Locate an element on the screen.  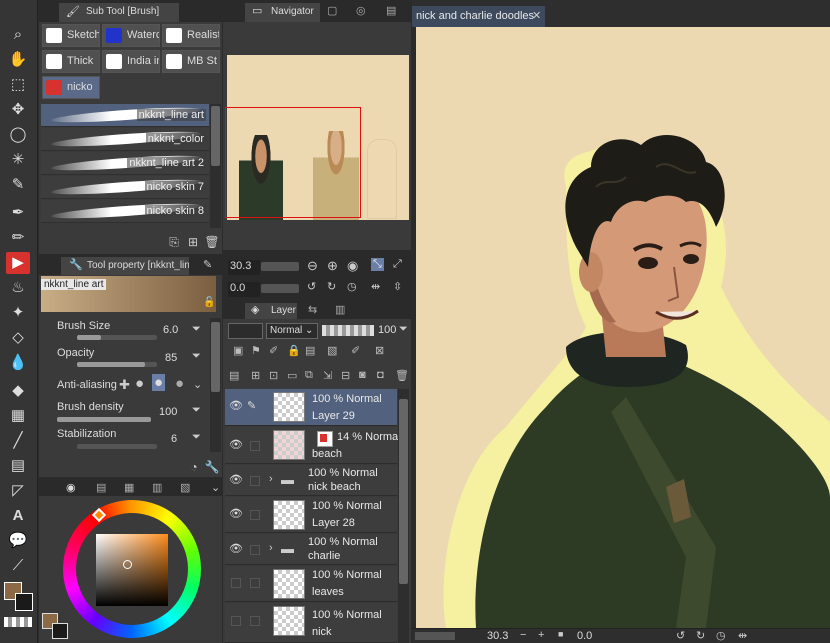
lock-layer-icon: 🔒 is located at coordinates (294, 350).